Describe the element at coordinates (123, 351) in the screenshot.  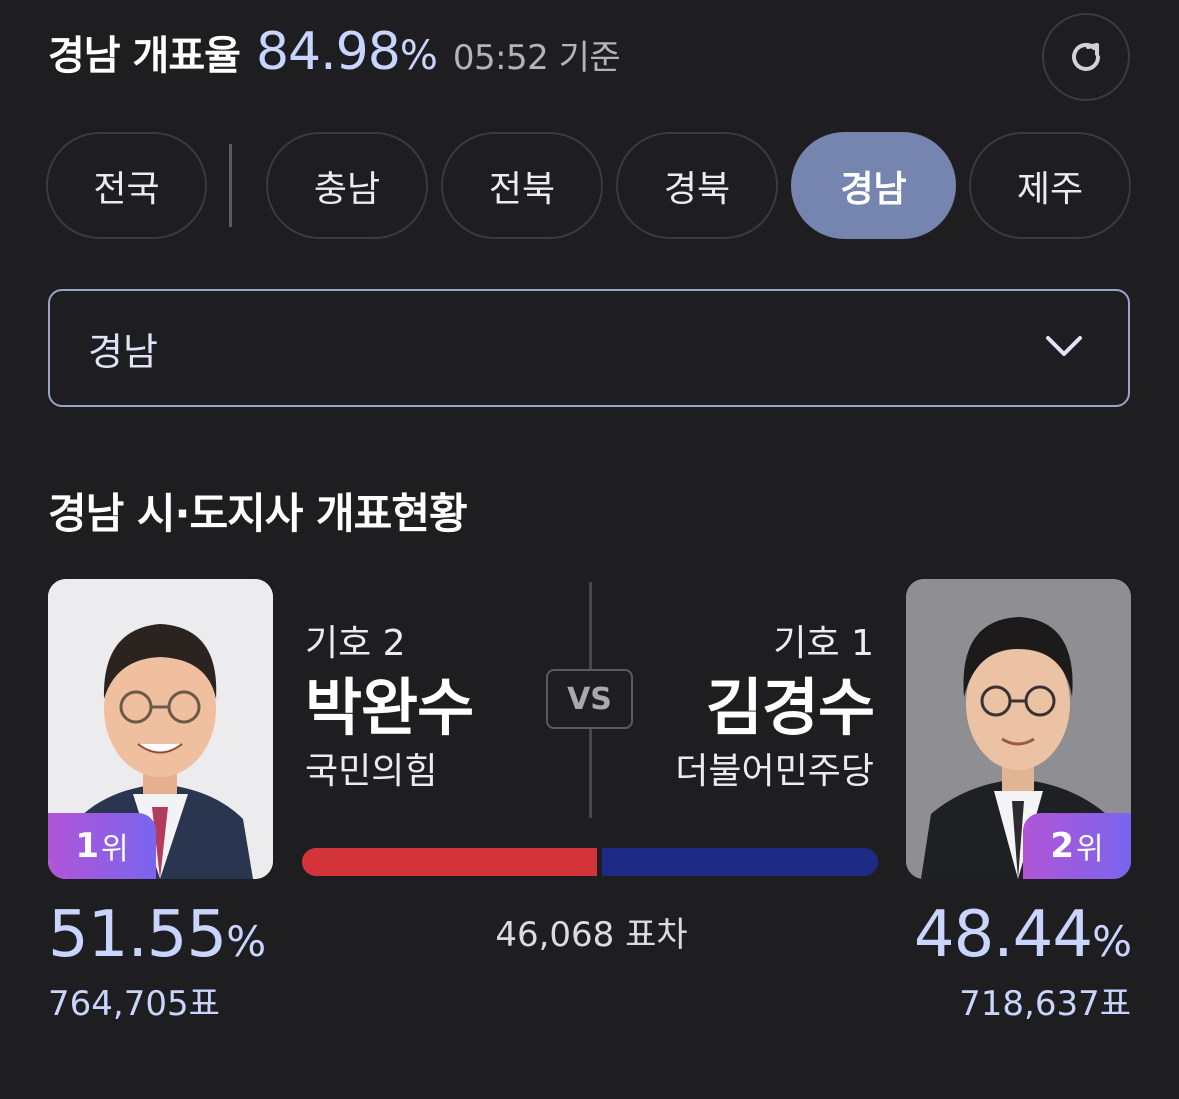
I see `region-select-value: 경남` at that location.